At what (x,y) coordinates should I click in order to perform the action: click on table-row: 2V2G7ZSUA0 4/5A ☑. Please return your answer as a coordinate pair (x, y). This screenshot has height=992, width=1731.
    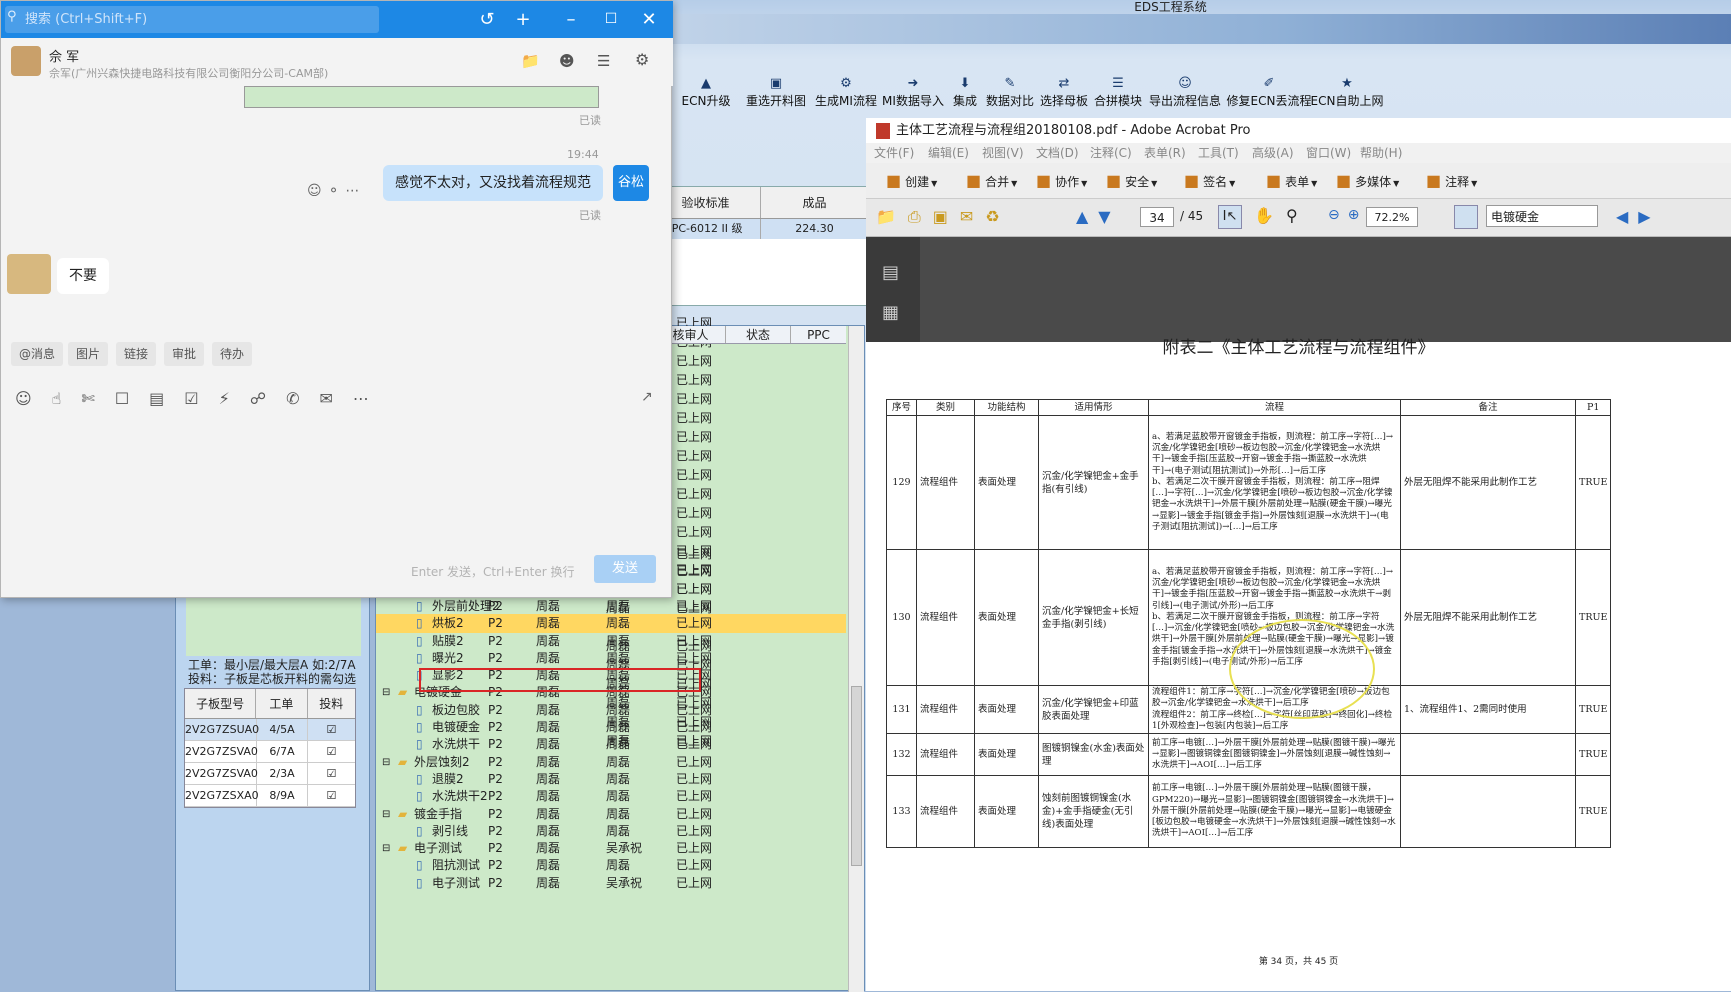
    Looking at the image, I should click on (270, 730).